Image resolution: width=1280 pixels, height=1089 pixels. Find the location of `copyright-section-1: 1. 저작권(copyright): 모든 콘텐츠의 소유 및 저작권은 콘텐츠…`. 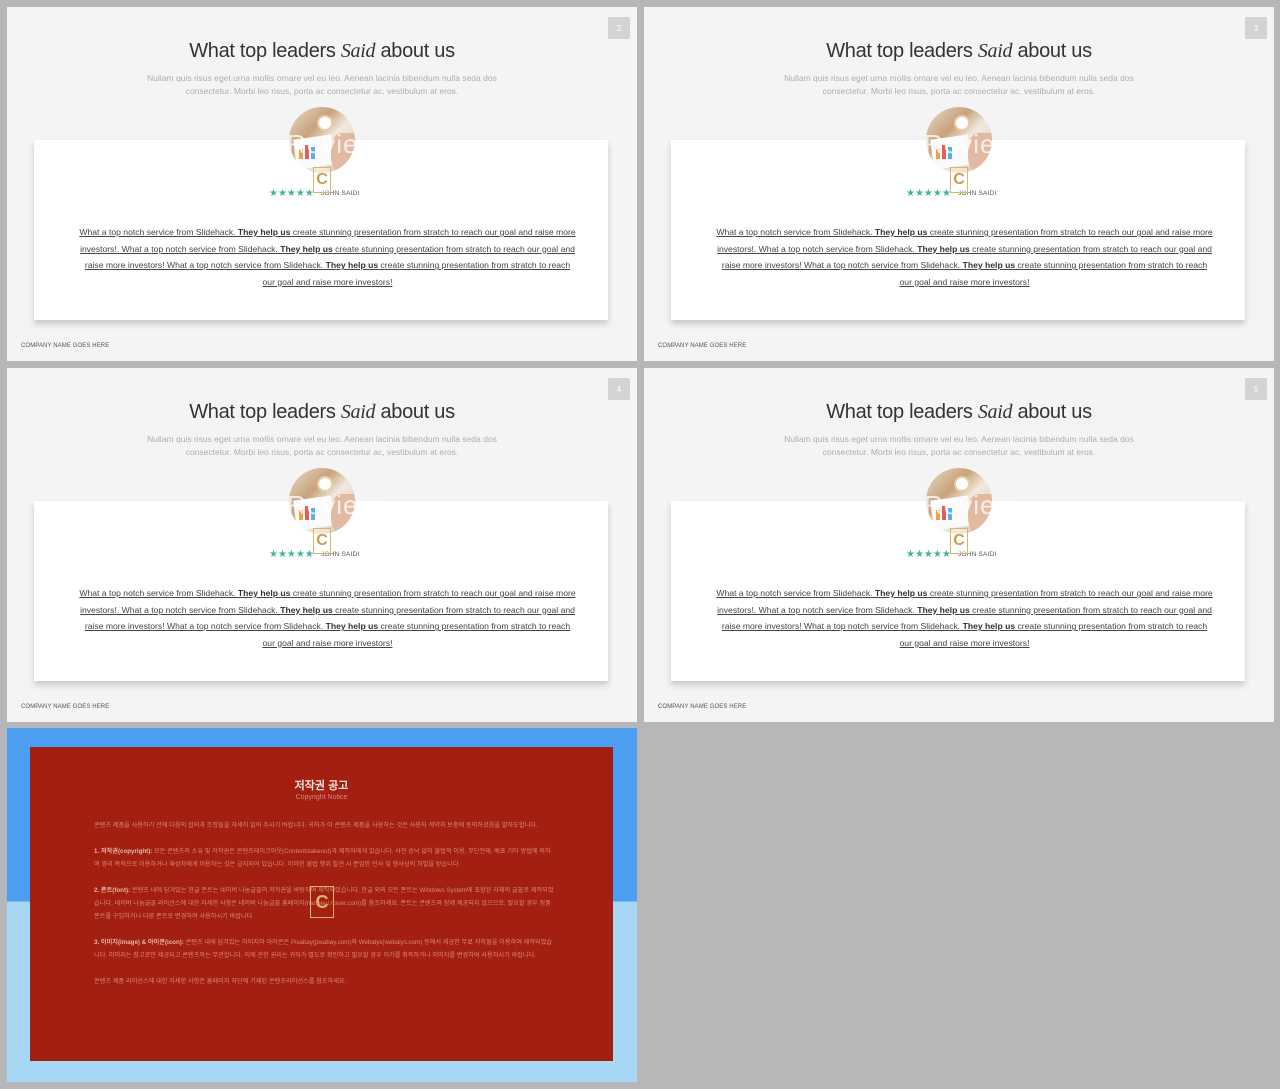

copyright-section-1: 1. 저작권(copyright): 모든 콘텐츠의 소유 및 저작권은 콘텐츠… is located at coordinates (324, 858).